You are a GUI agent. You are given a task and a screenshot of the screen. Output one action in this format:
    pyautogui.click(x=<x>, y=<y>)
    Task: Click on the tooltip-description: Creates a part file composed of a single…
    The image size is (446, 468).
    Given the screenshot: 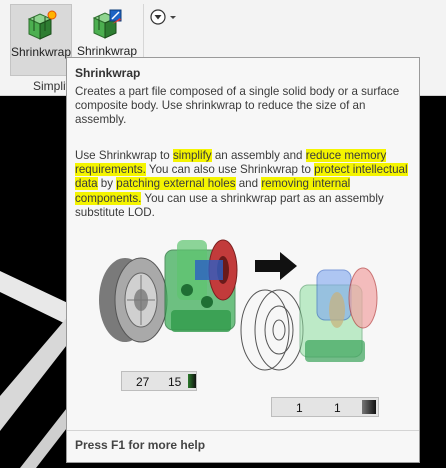 What is the action you would take?
    pyautogui.click(x=237, y=106)
    